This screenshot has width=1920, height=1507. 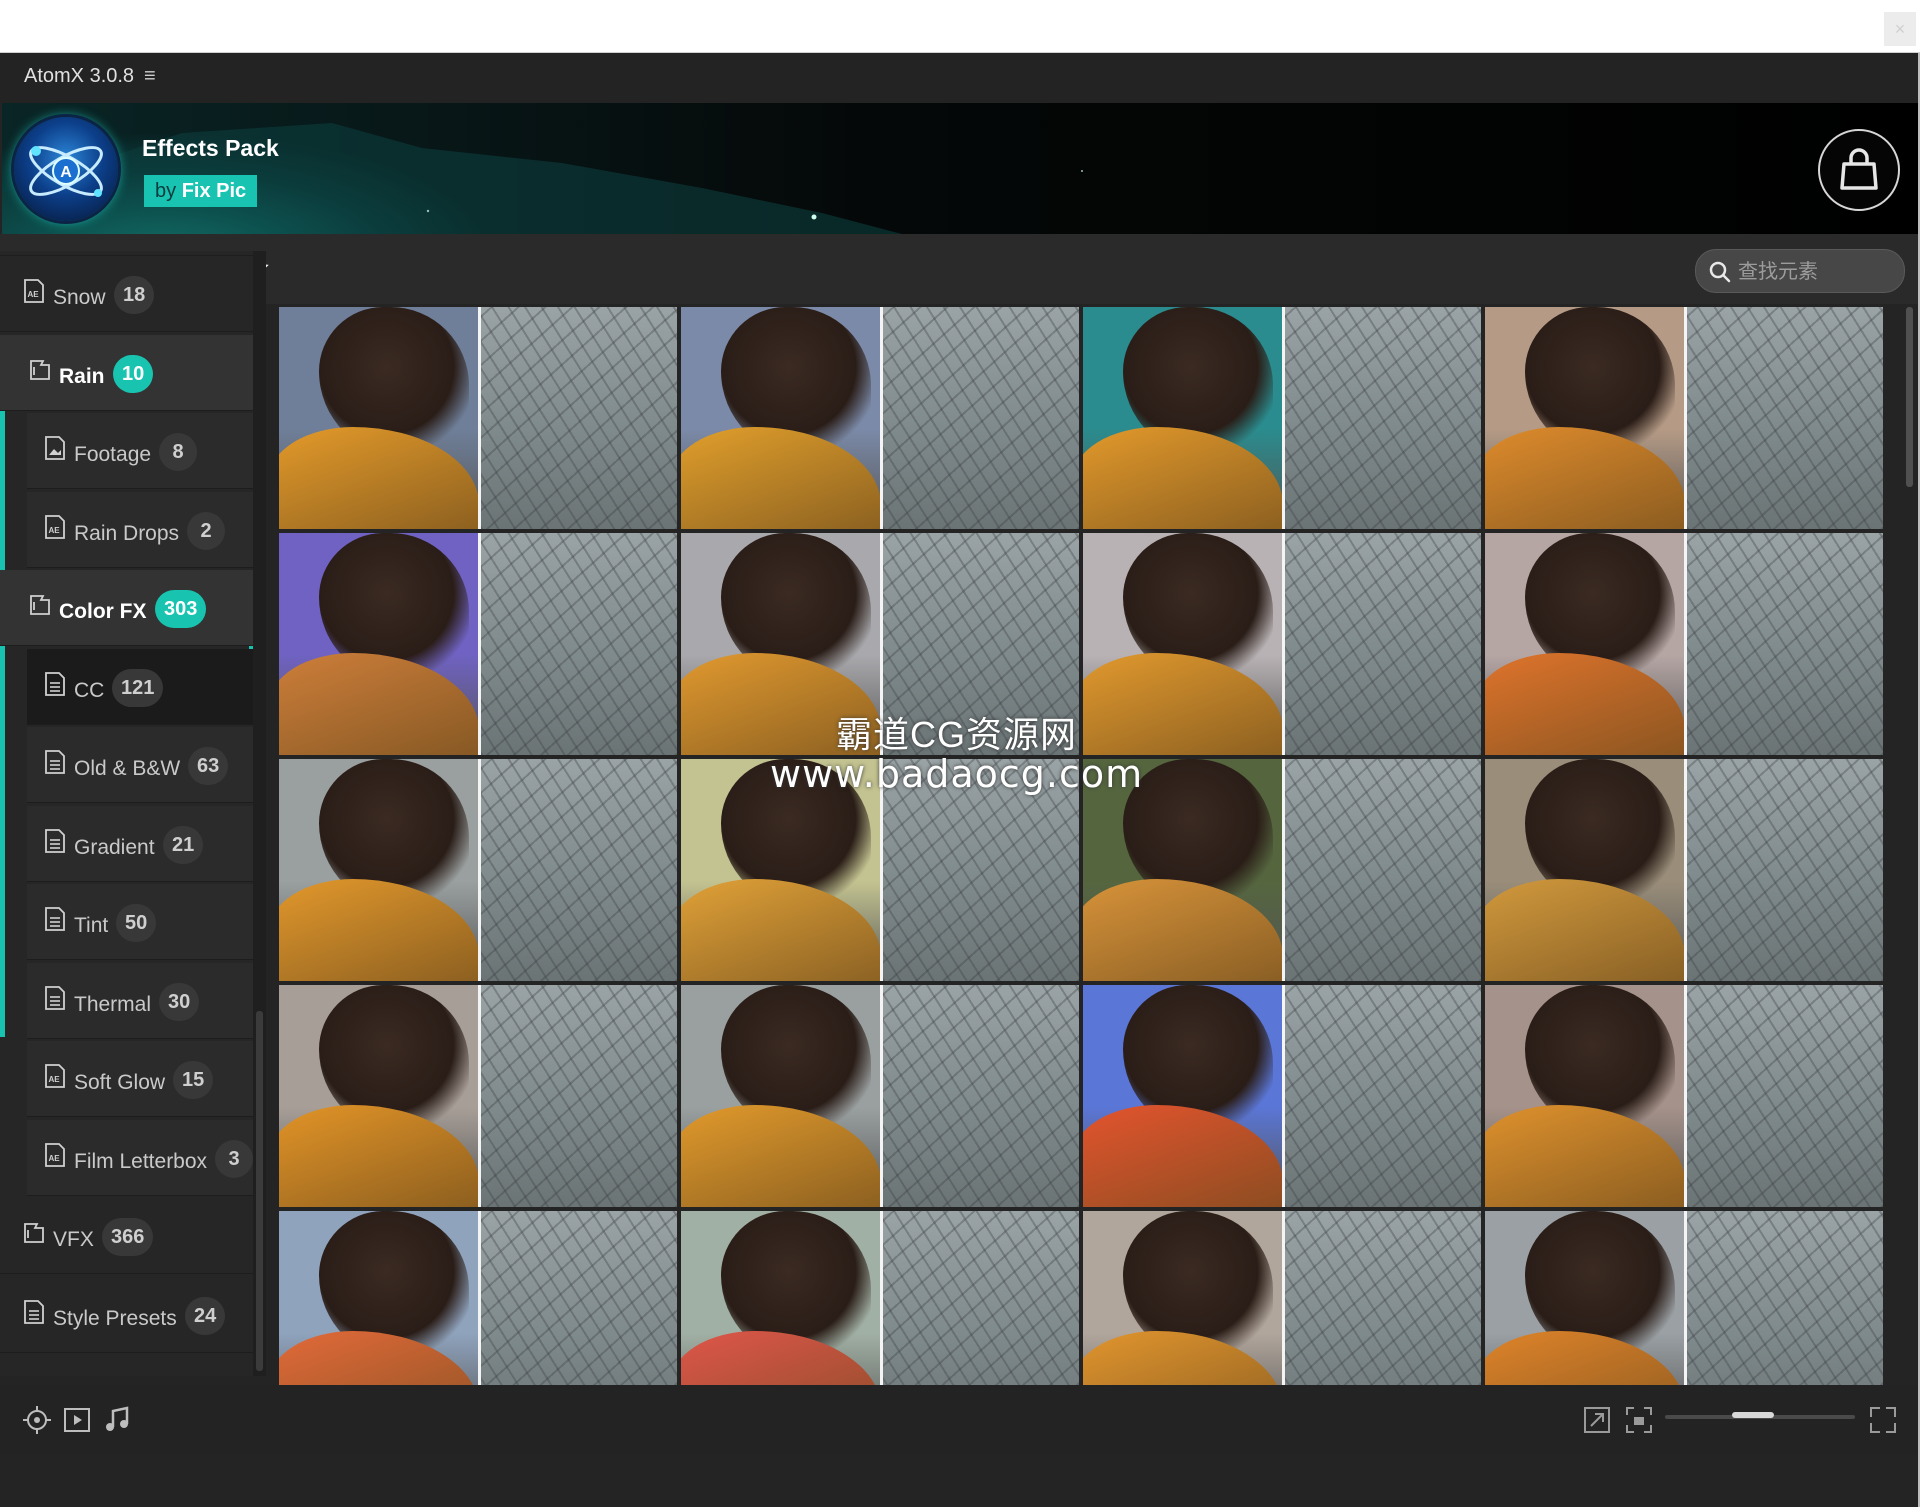 I want to click on shopping-bag-icon, so click(x=1859, y=169).